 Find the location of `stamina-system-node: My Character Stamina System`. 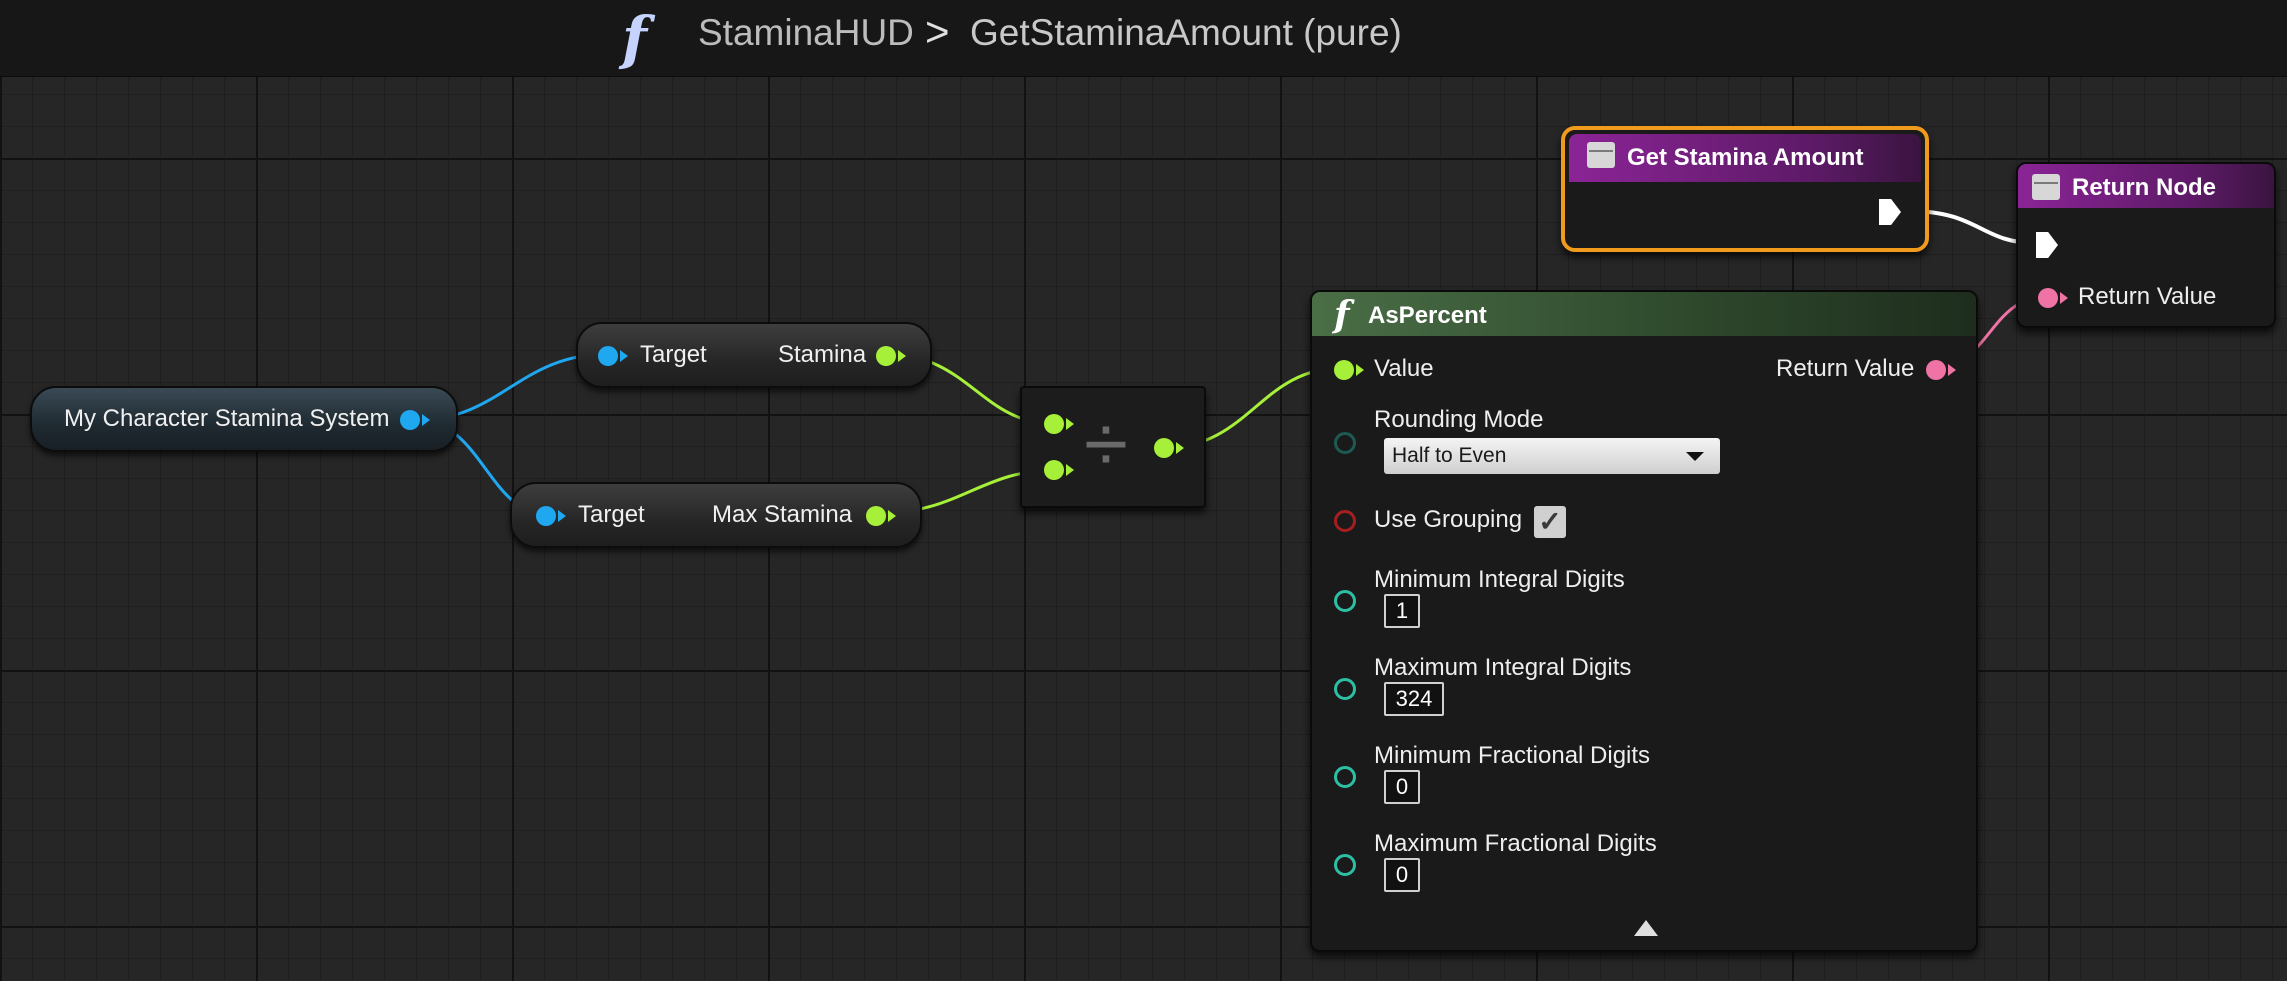

stamina-system-node: My Character Stamina System is located at coordinates (244, 419).